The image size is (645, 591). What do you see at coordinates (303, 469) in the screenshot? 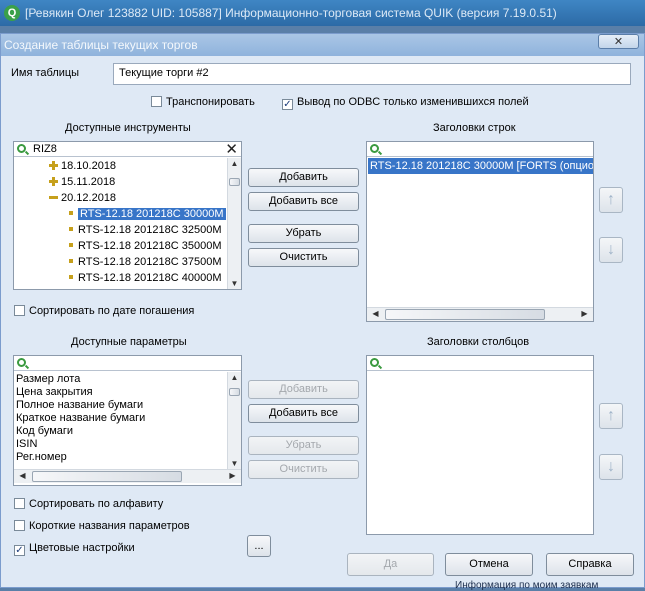
I see `clear-parameters-button: Очистить` at bounding box center [303, 469].